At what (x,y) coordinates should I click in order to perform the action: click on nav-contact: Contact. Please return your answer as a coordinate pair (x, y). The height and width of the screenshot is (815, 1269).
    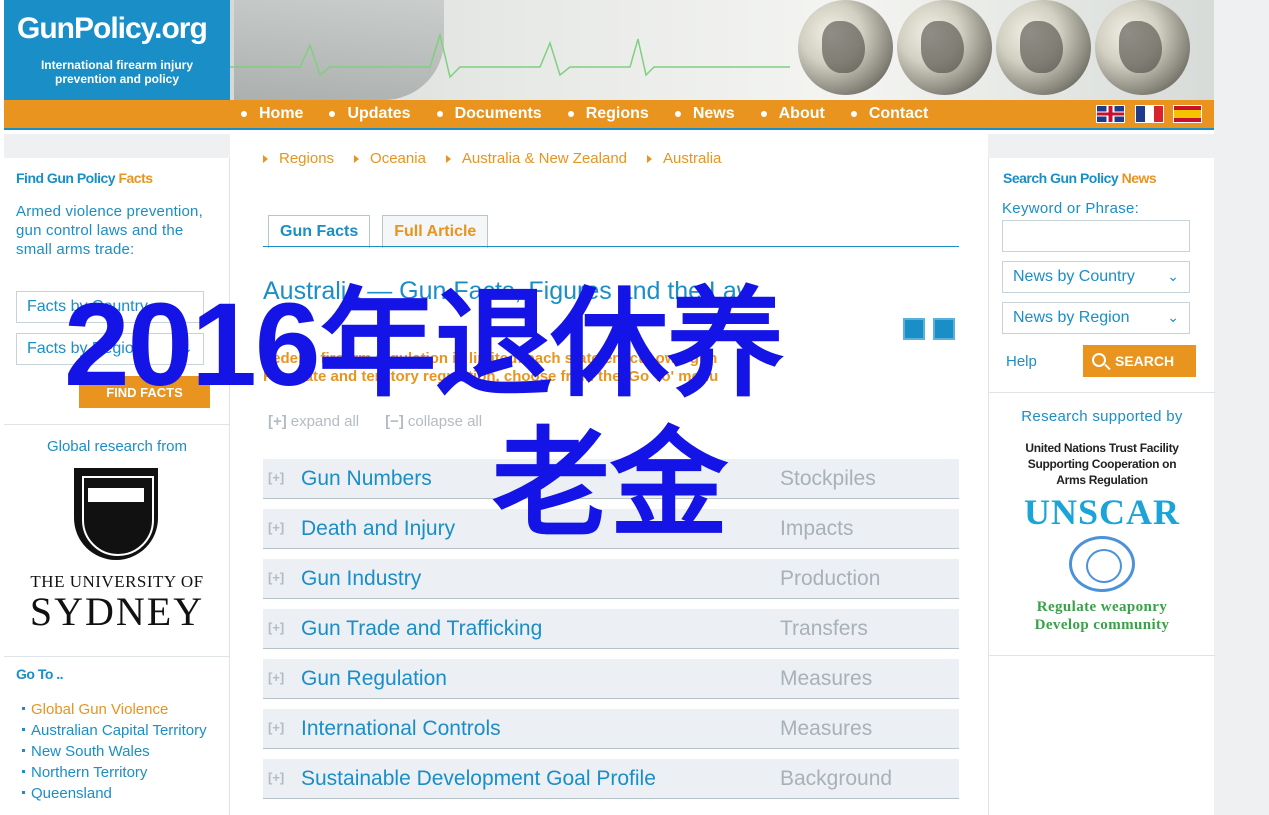
    Looking at the image, I should click on (902, 114).